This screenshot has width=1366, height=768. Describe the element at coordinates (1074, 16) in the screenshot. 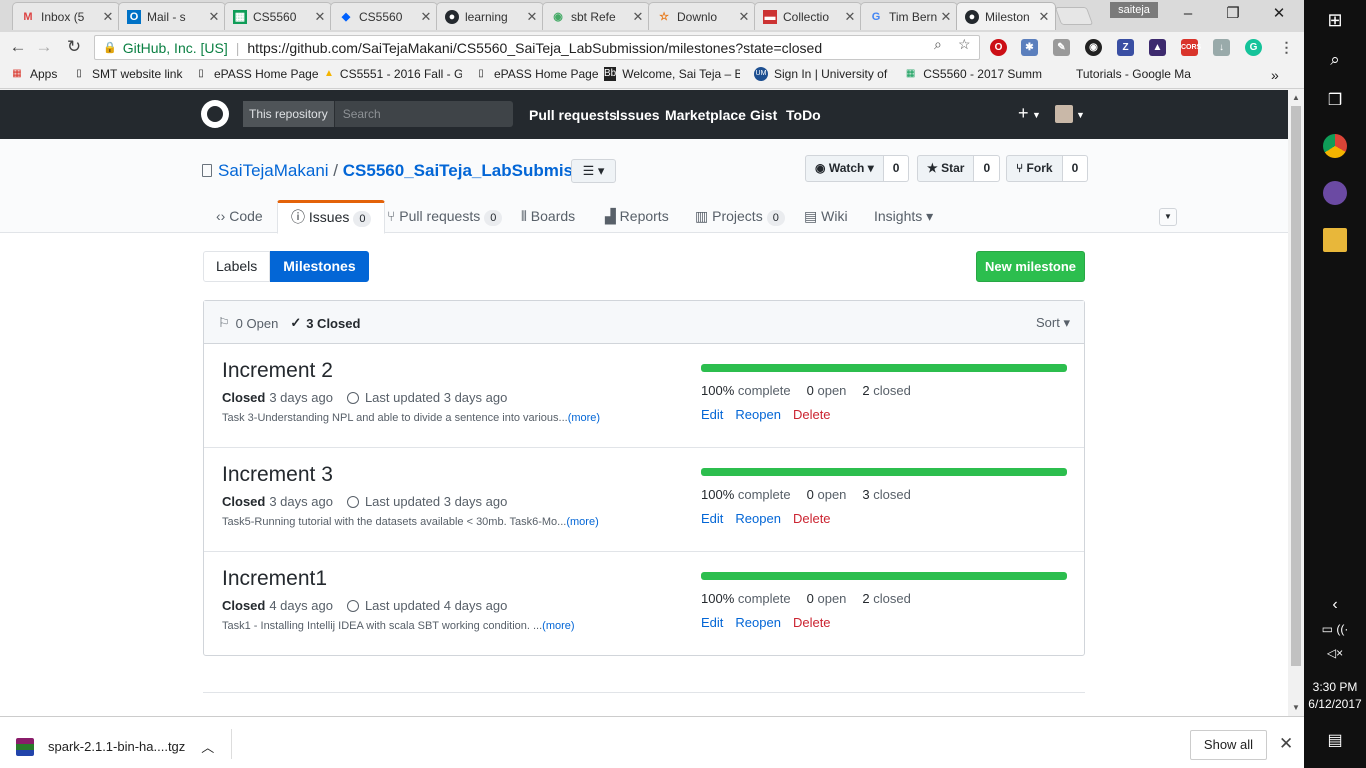

I see `new-tab-button` at that location.